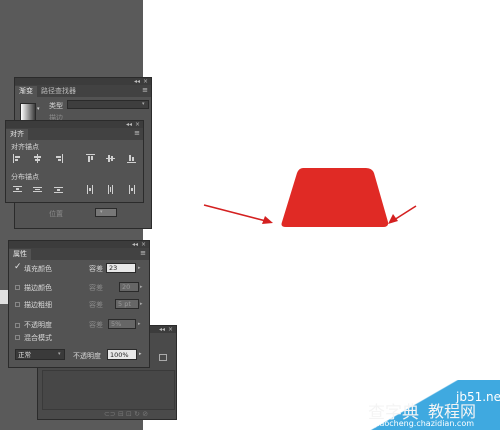  Describe the element at coordinates (425, 423) in the screenshot. I see `watermark-url: jiaocheng.chazidian.com` at that location.